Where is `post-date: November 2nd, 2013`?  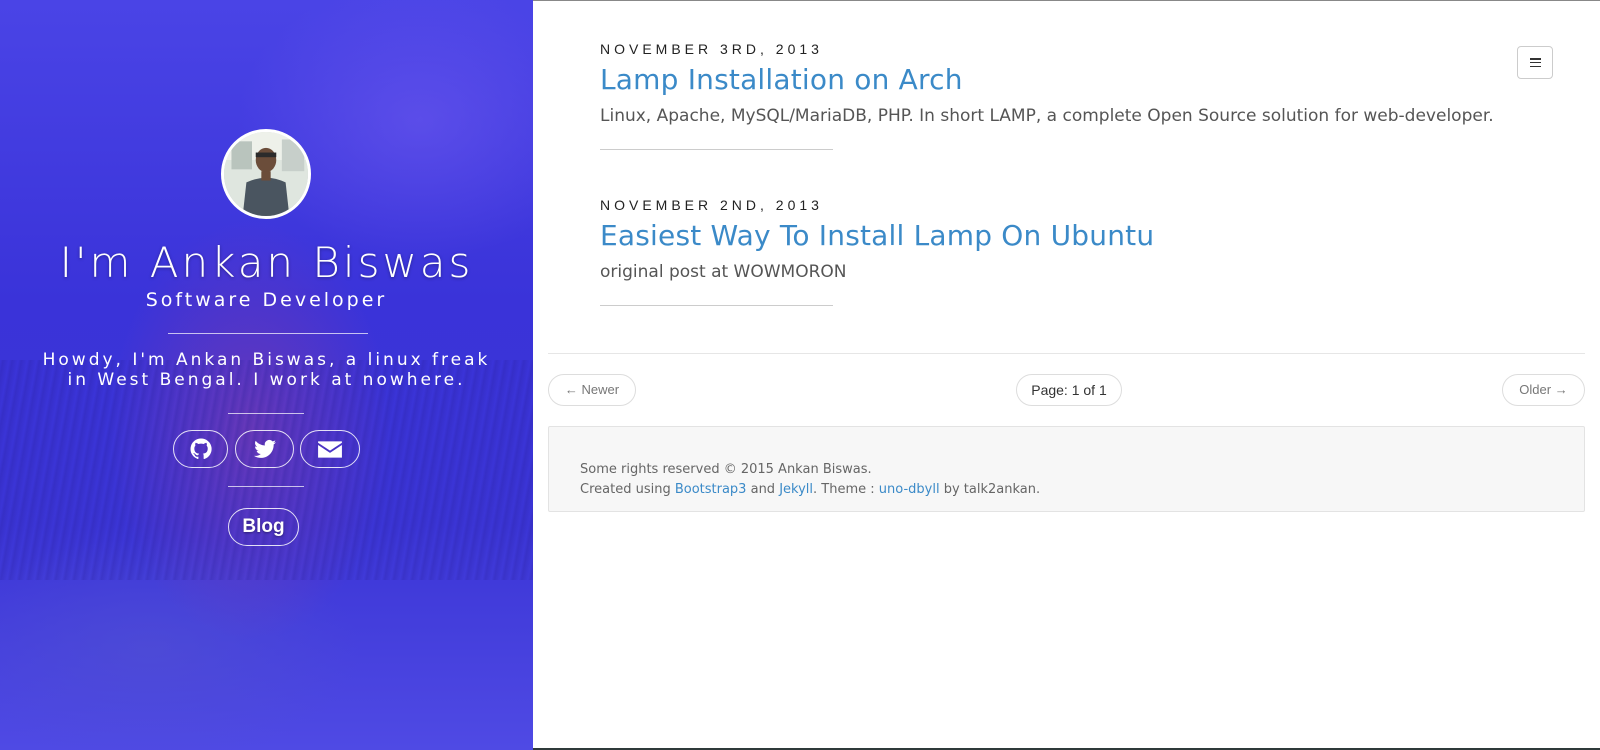
post-date: November 2nd, 2013 is located at coordinates (711, 205).